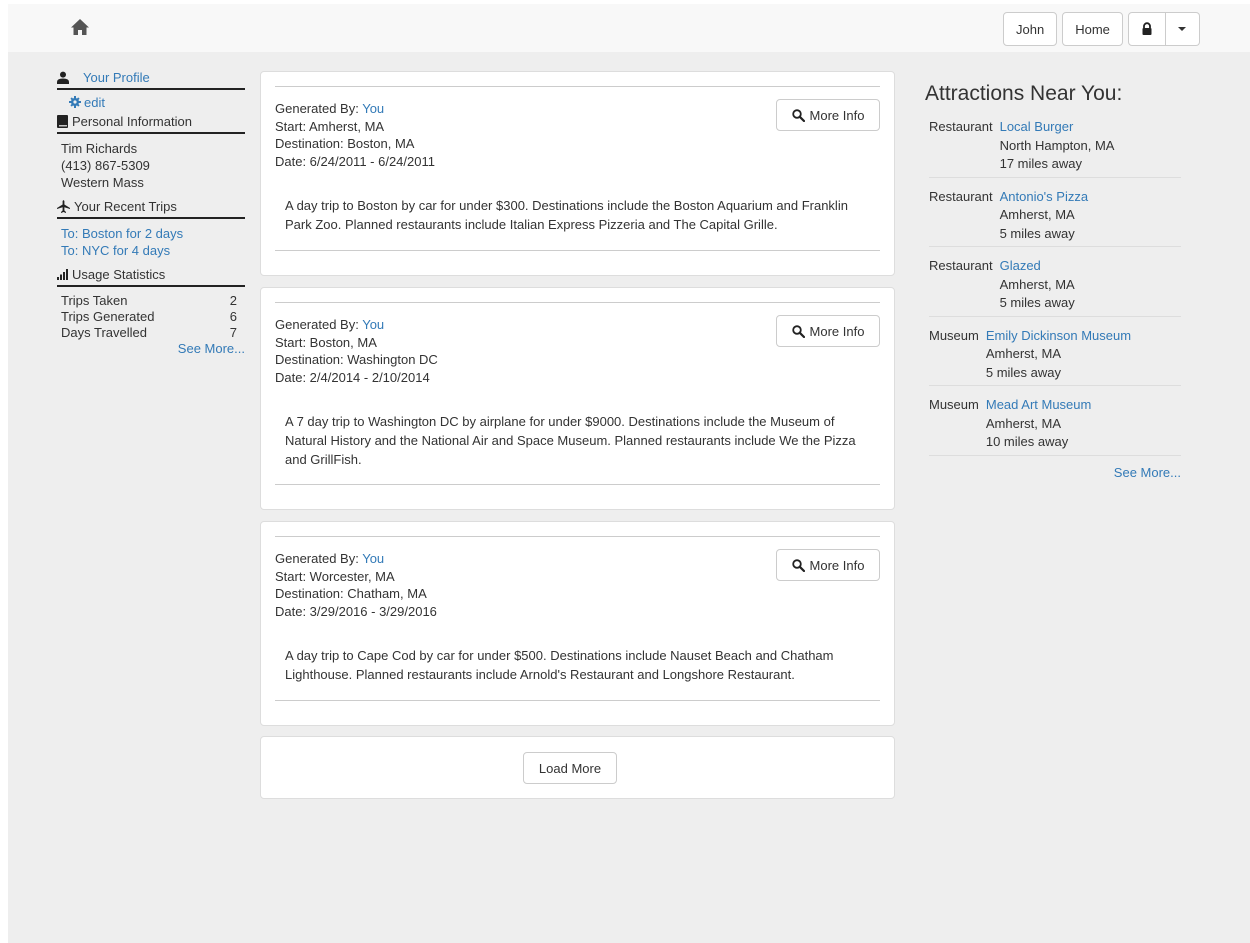 This screenshot has height=943, width=1250. I want to click on stat-label: Days Travelled, so click(104, 332).